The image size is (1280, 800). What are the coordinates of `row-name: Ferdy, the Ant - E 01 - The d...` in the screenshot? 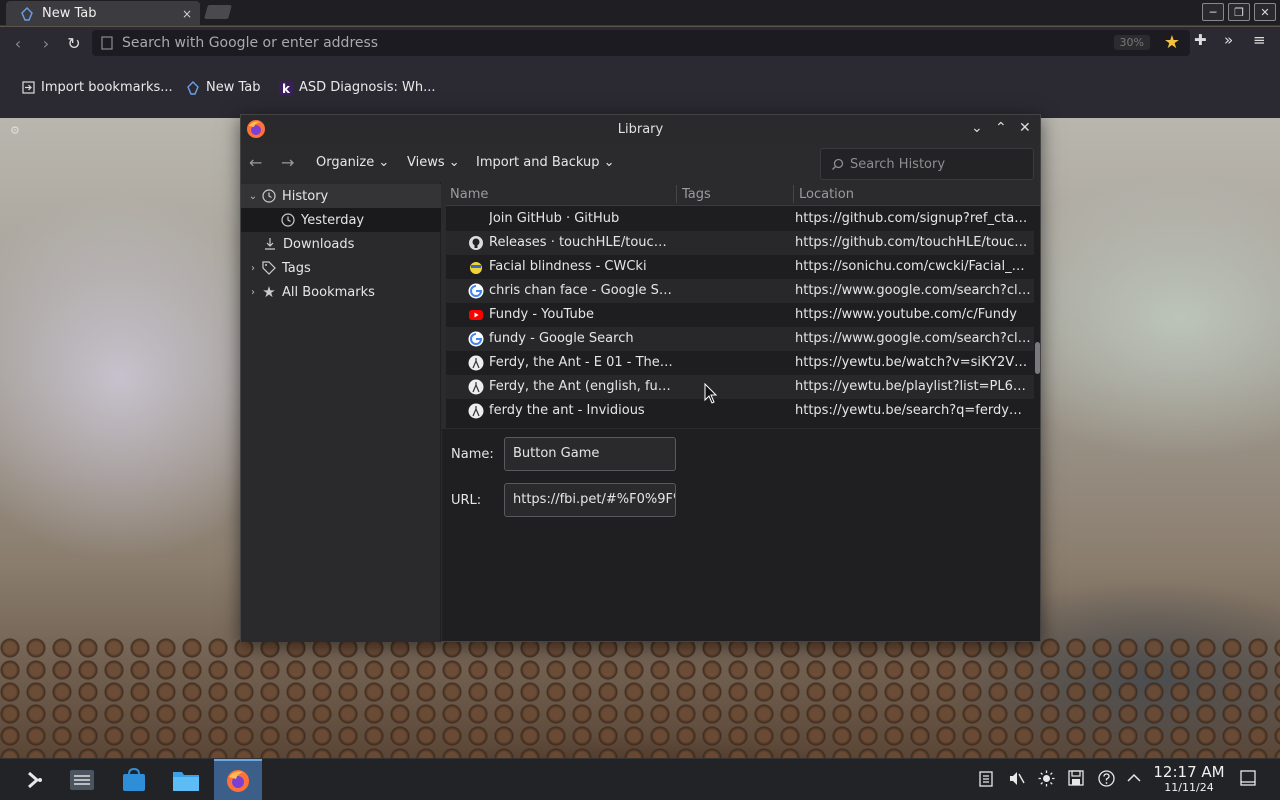 It's located at (581, 362).